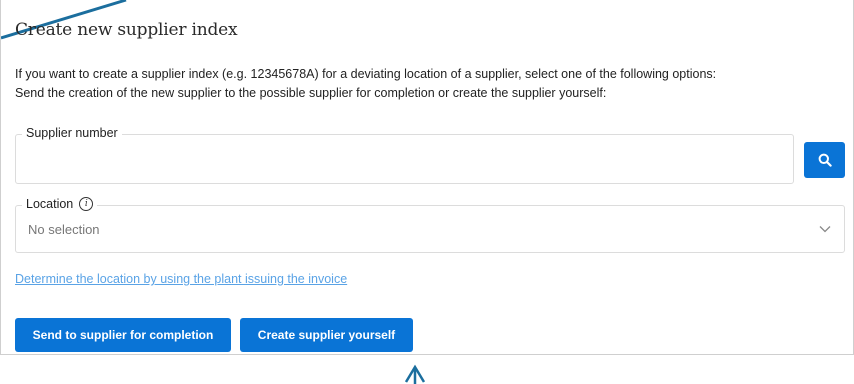 The width and height of the screenshot is (854, 384). What do you see at coordinates (430, 225) in the screenshot?
I see `location-select: Location i No selection` at bounding box center [430, 225].